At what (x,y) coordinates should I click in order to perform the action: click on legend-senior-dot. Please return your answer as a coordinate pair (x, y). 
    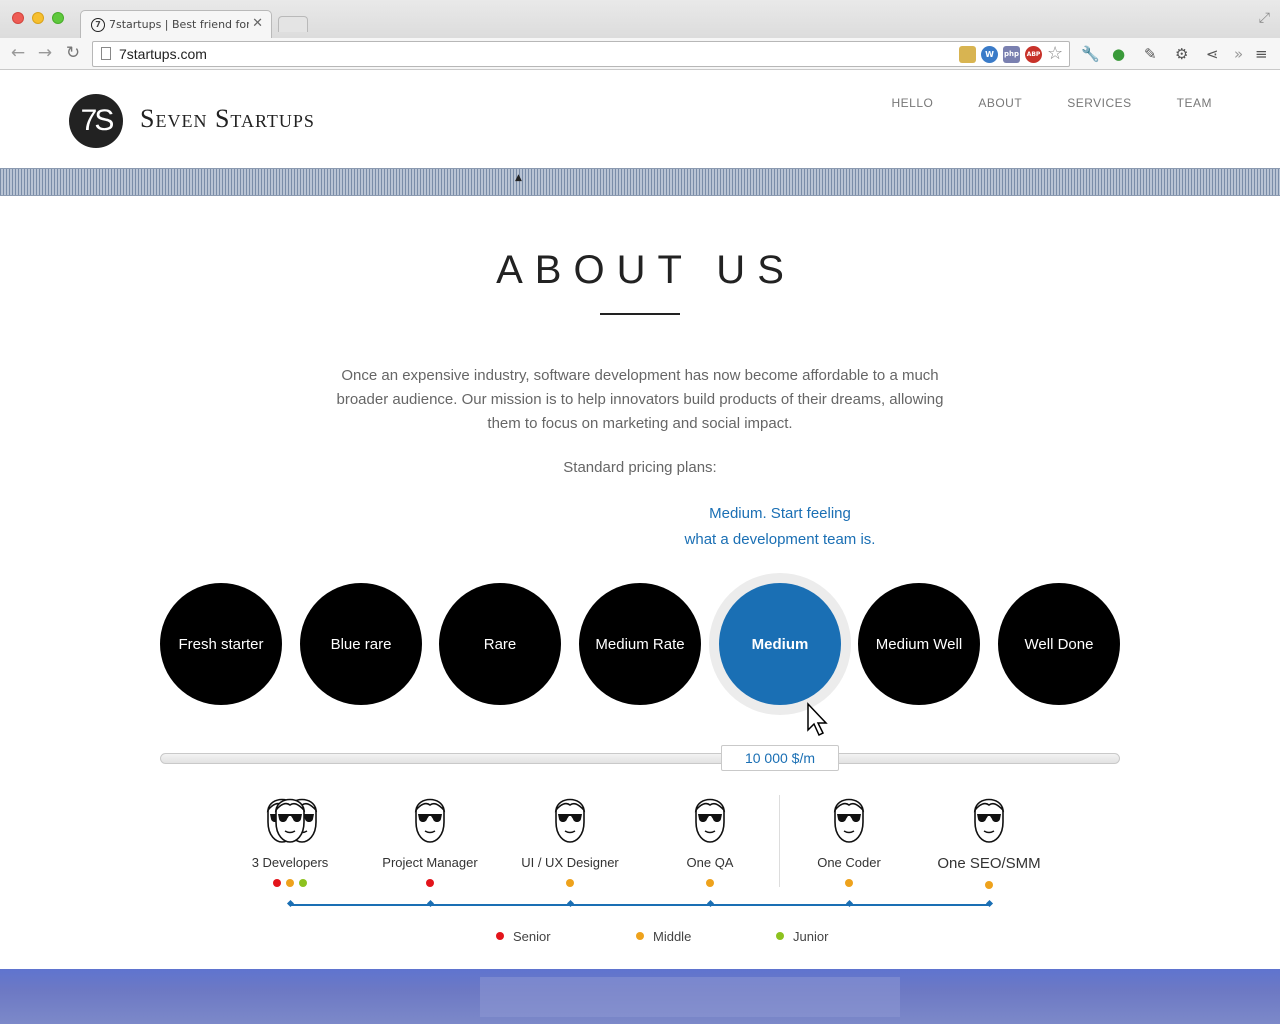
    Looking at the image, I should click on (500, 936).